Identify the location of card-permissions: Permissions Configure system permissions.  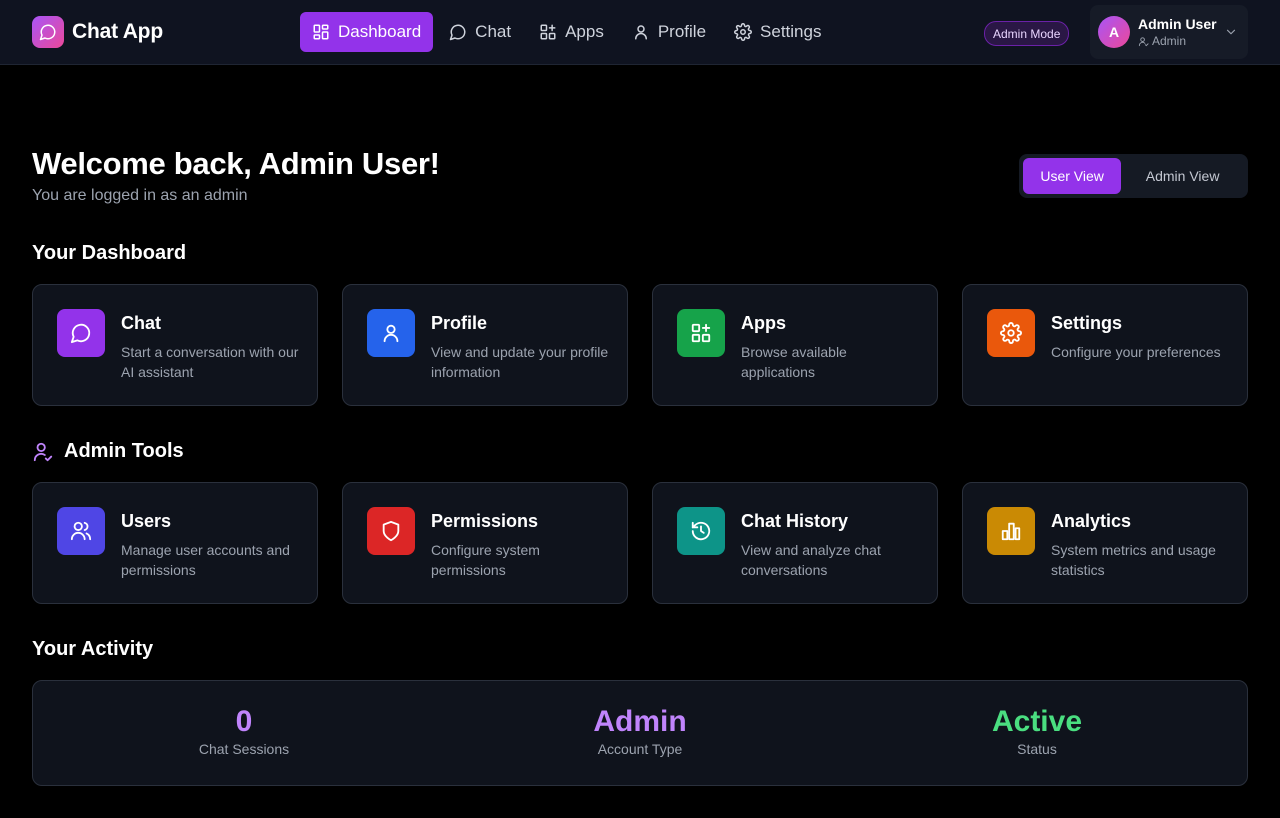
(485, 543).